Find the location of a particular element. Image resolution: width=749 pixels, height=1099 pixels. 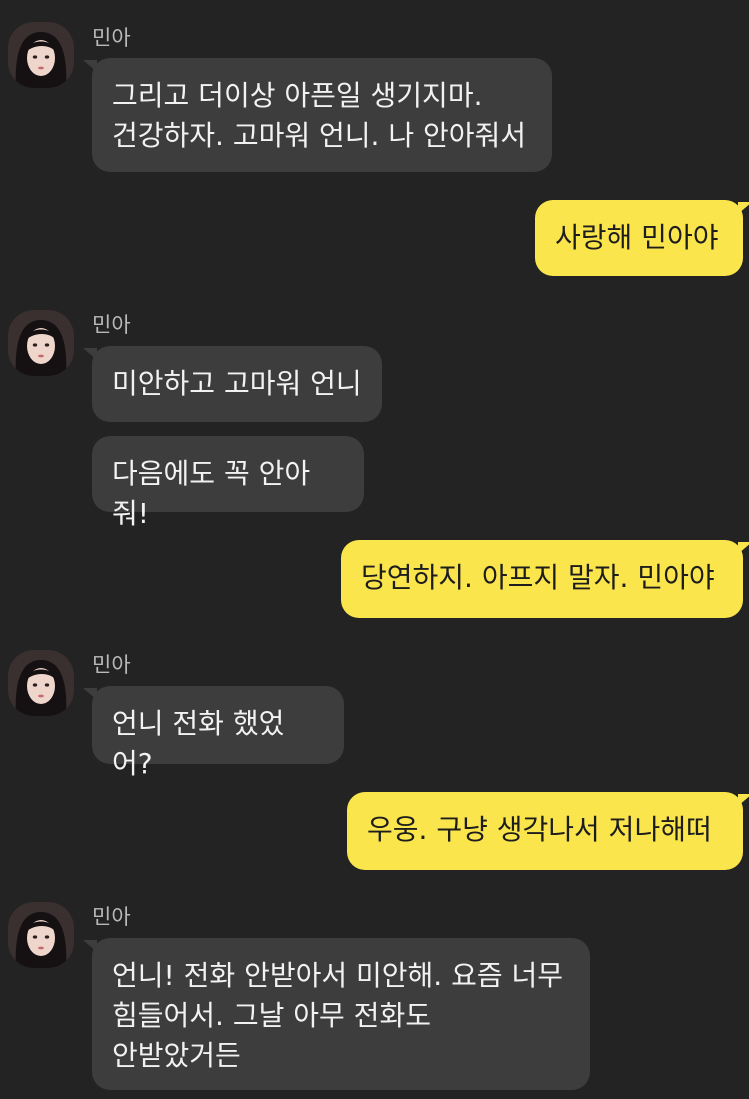

message-bubble-incoming: 미안하고 고마워 언니 is located at coordinates (232, 384).